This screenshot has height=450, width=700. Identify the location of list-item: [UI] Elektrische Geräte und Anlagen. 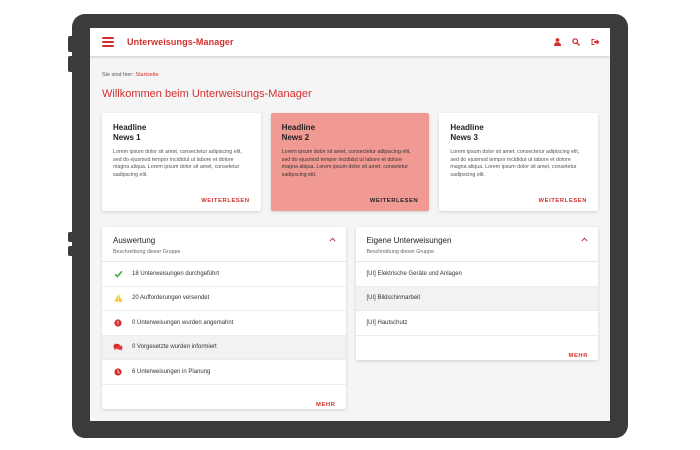
(476, 274).